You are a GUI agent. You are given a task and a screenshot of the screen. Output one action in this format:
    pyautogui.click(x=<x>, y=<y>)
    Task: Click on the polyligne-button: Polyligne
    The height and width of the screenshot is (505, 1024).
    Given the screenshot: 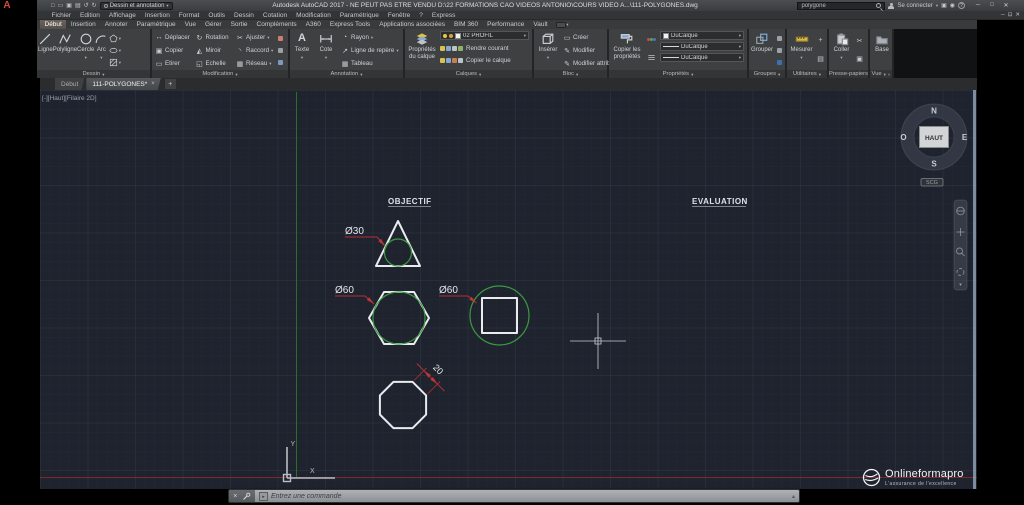 What is the action you would take?
    pyautogui.click(x=65, y=50)
    